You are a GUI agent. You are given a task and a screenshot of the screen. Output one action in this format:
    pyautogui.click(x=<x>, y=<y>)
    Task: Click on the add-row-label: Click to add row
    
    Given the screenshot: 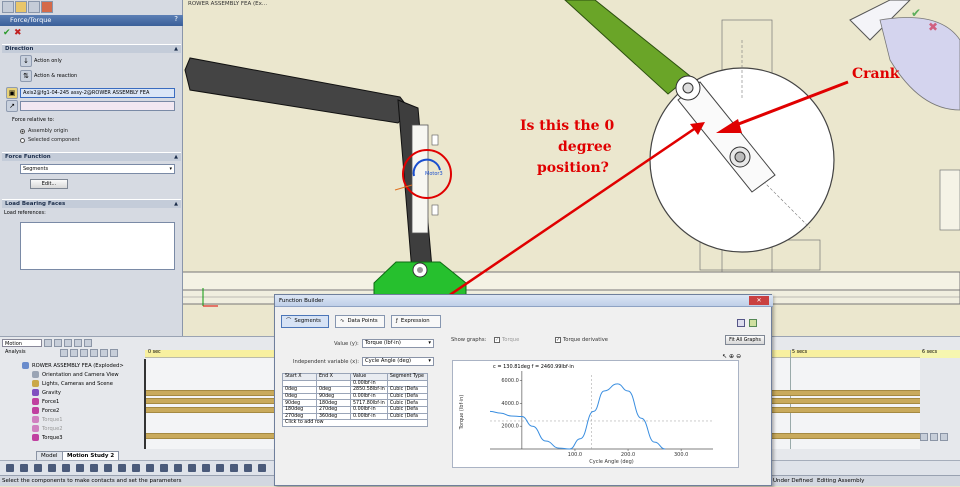 What is the action you would take?
    pyautogui.click(x=355, y=423)
    